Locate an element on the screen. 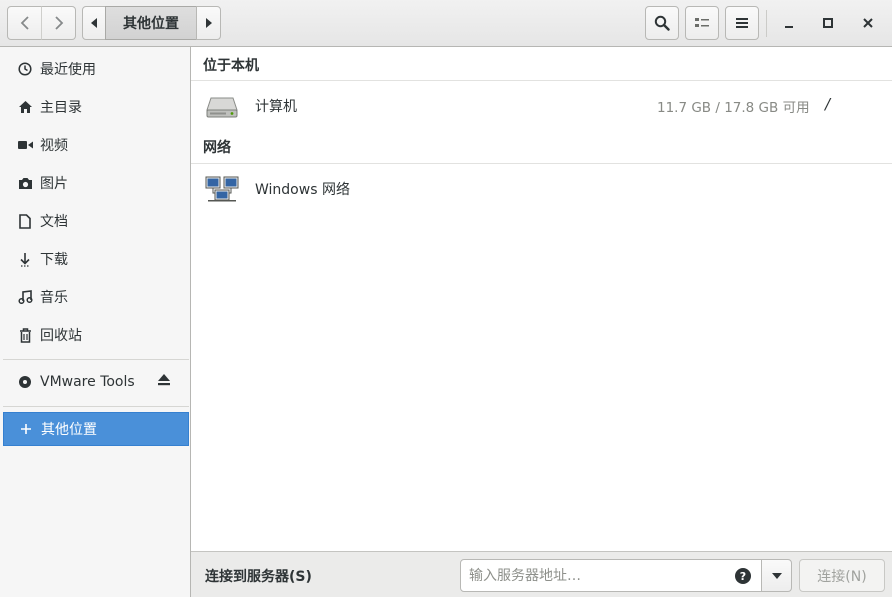 The height and width of the screenshot is (597, 892). close-icon is located at coordinates (868, 23).